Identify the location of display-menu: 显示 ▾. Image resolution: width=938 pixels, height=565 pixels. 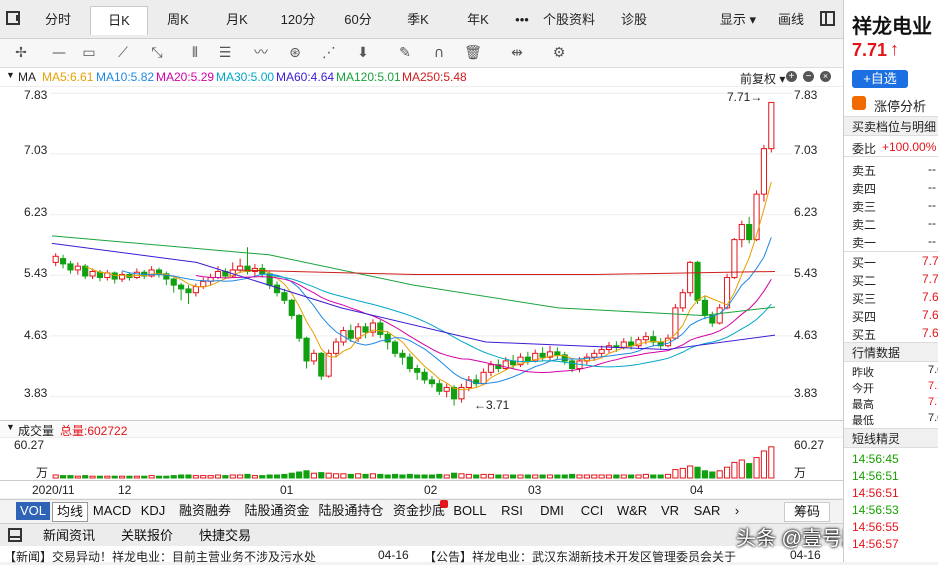
(738, 20).